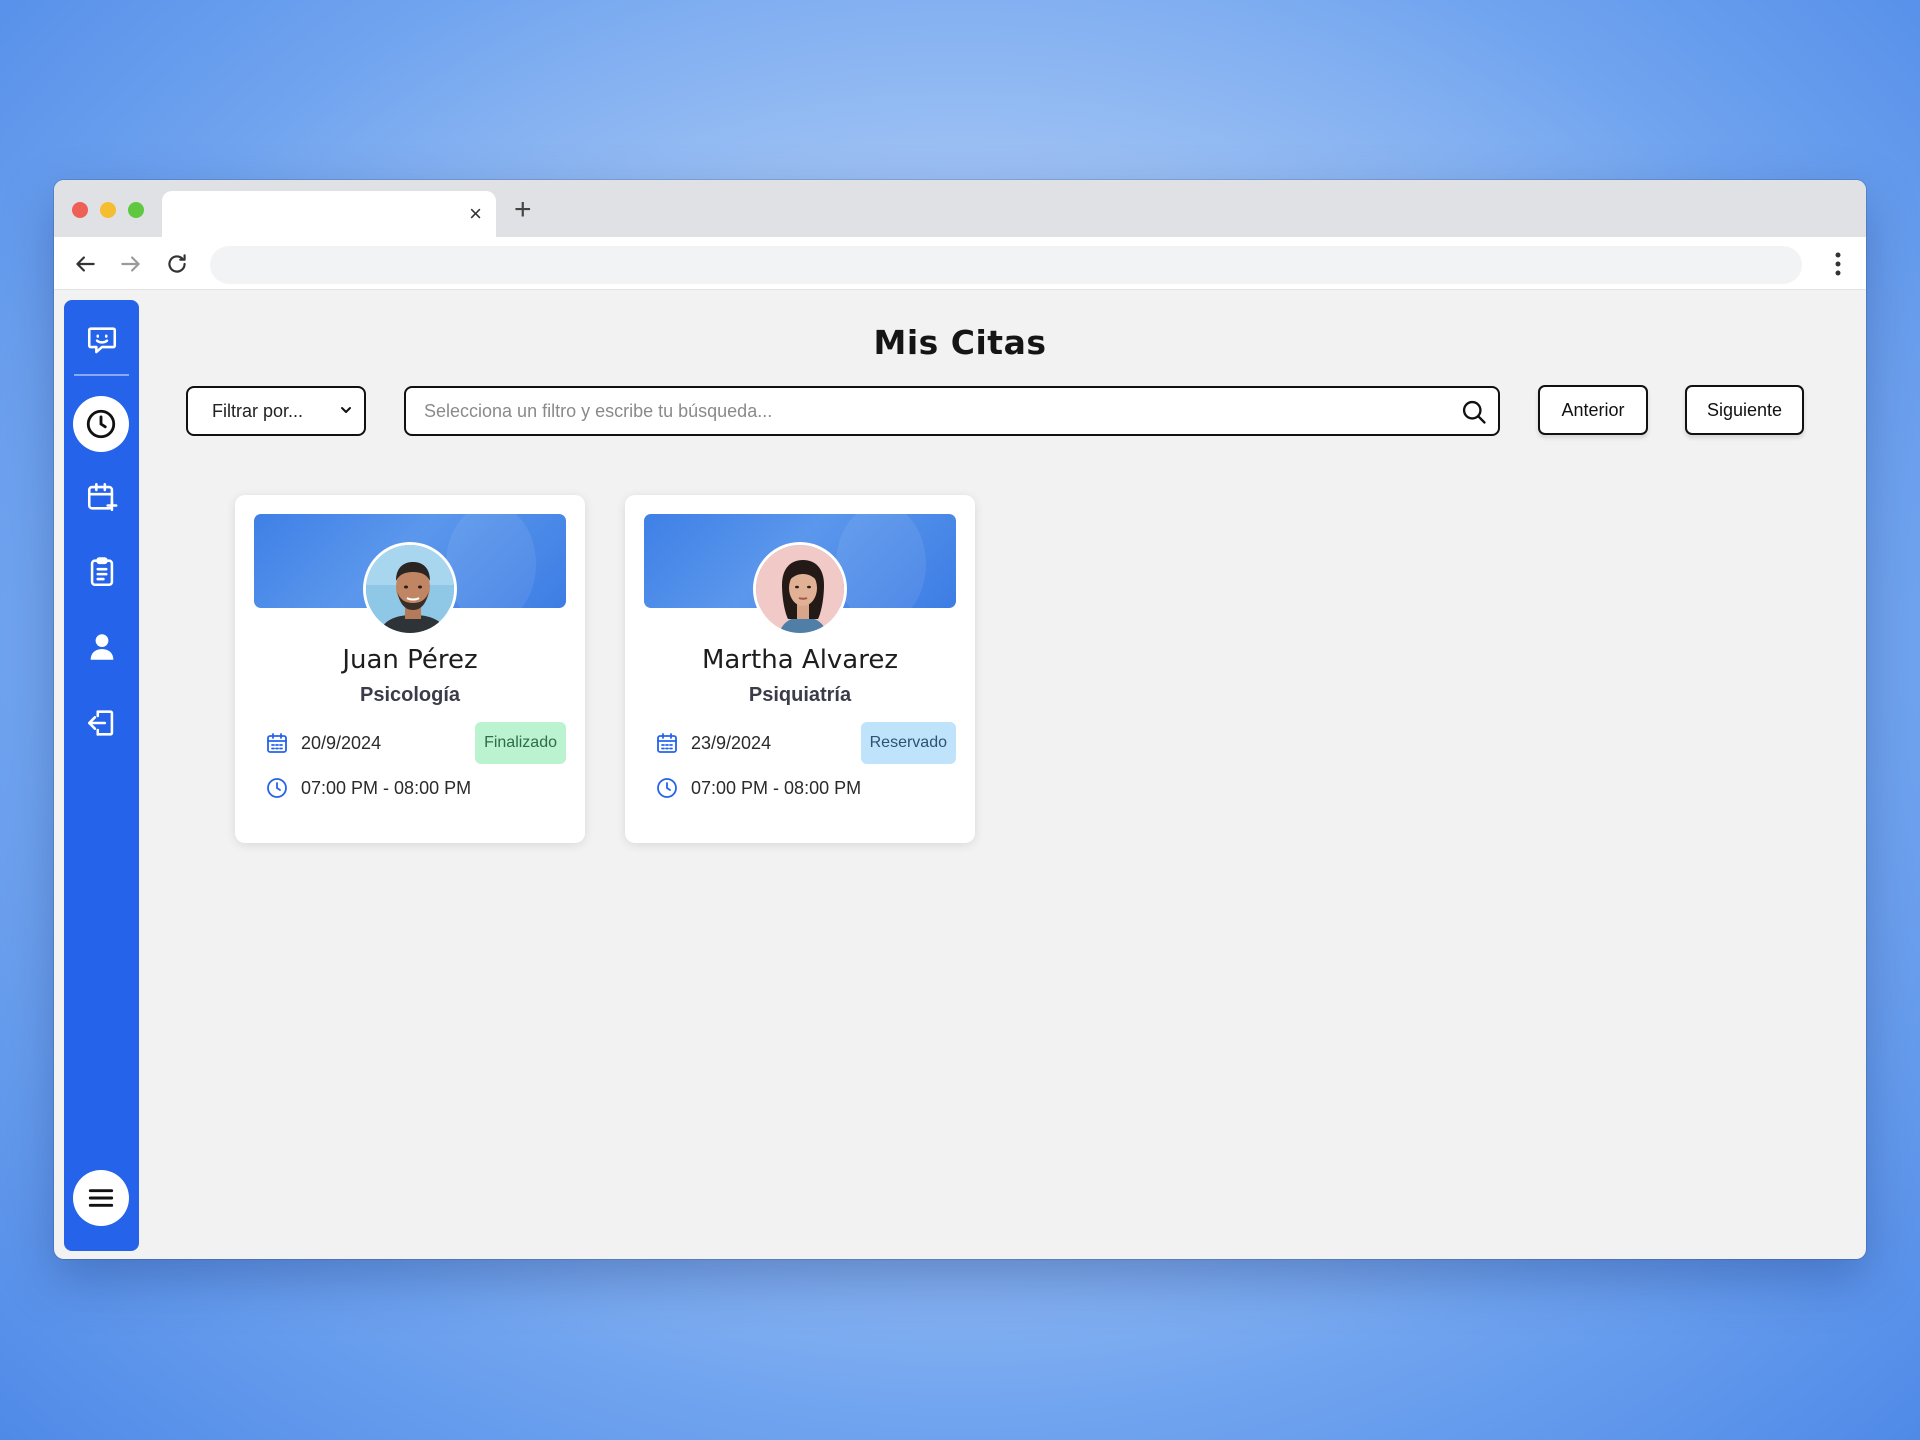 Image resolution: width=1920 pixels, height=1440 pixels. Describe the element at coordinates (341, 743) in the screenshot. I see `appointment-date: 20/9/2024` at that location.